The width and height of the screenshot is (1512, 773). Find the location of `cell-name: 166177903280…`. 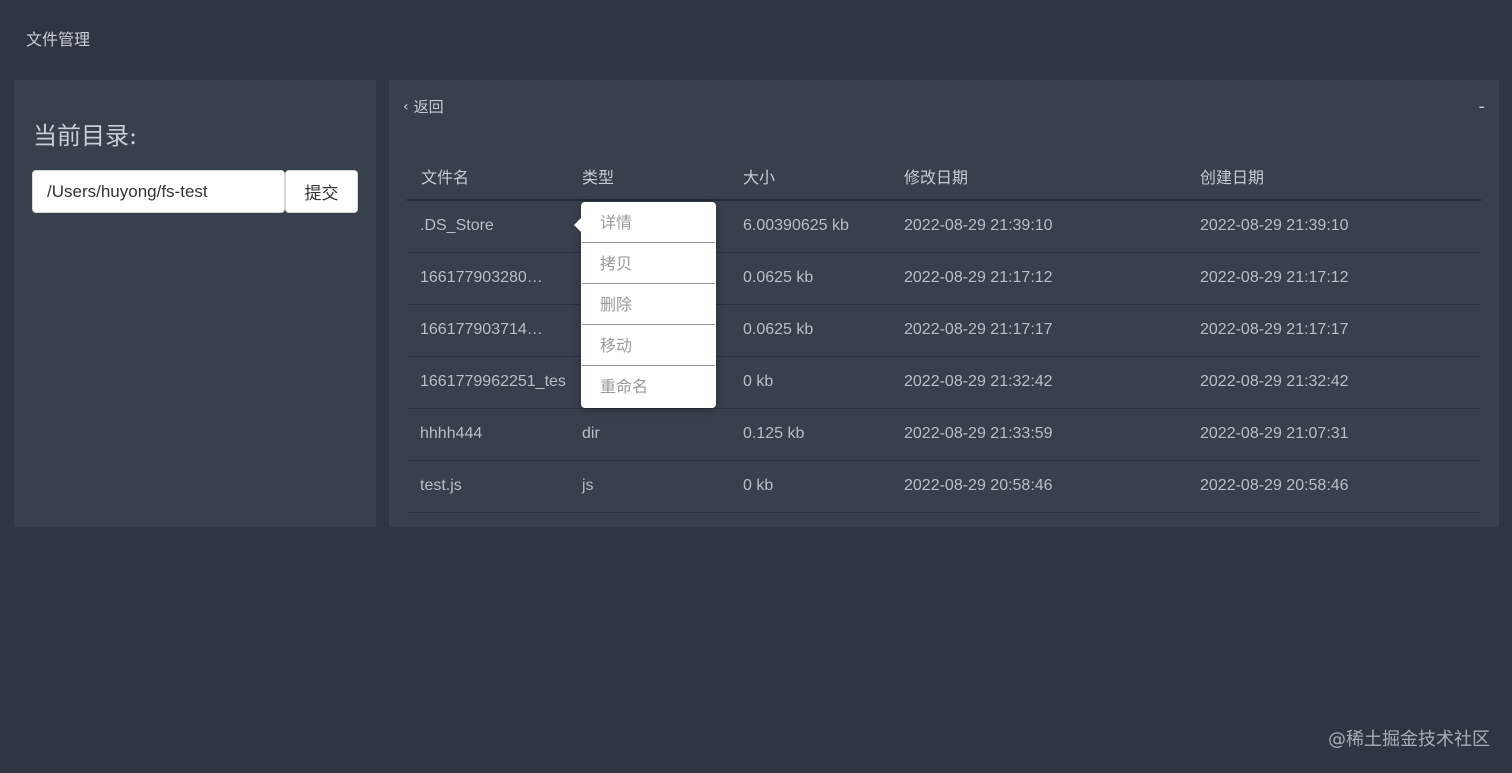

cell-name: 166177903280… is located at coordinates (487, 278).